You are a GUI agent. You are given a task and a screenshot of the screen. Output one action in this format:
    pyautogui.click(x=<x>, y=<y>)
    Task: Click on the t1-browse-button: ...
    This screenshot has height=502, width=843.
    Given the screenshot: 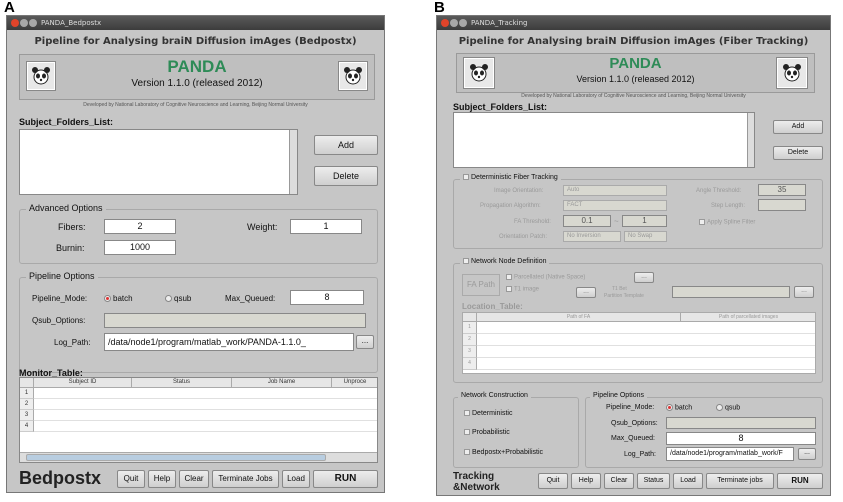 What is the action you would take?
    pyautogui.click(x=586, y=292)
    